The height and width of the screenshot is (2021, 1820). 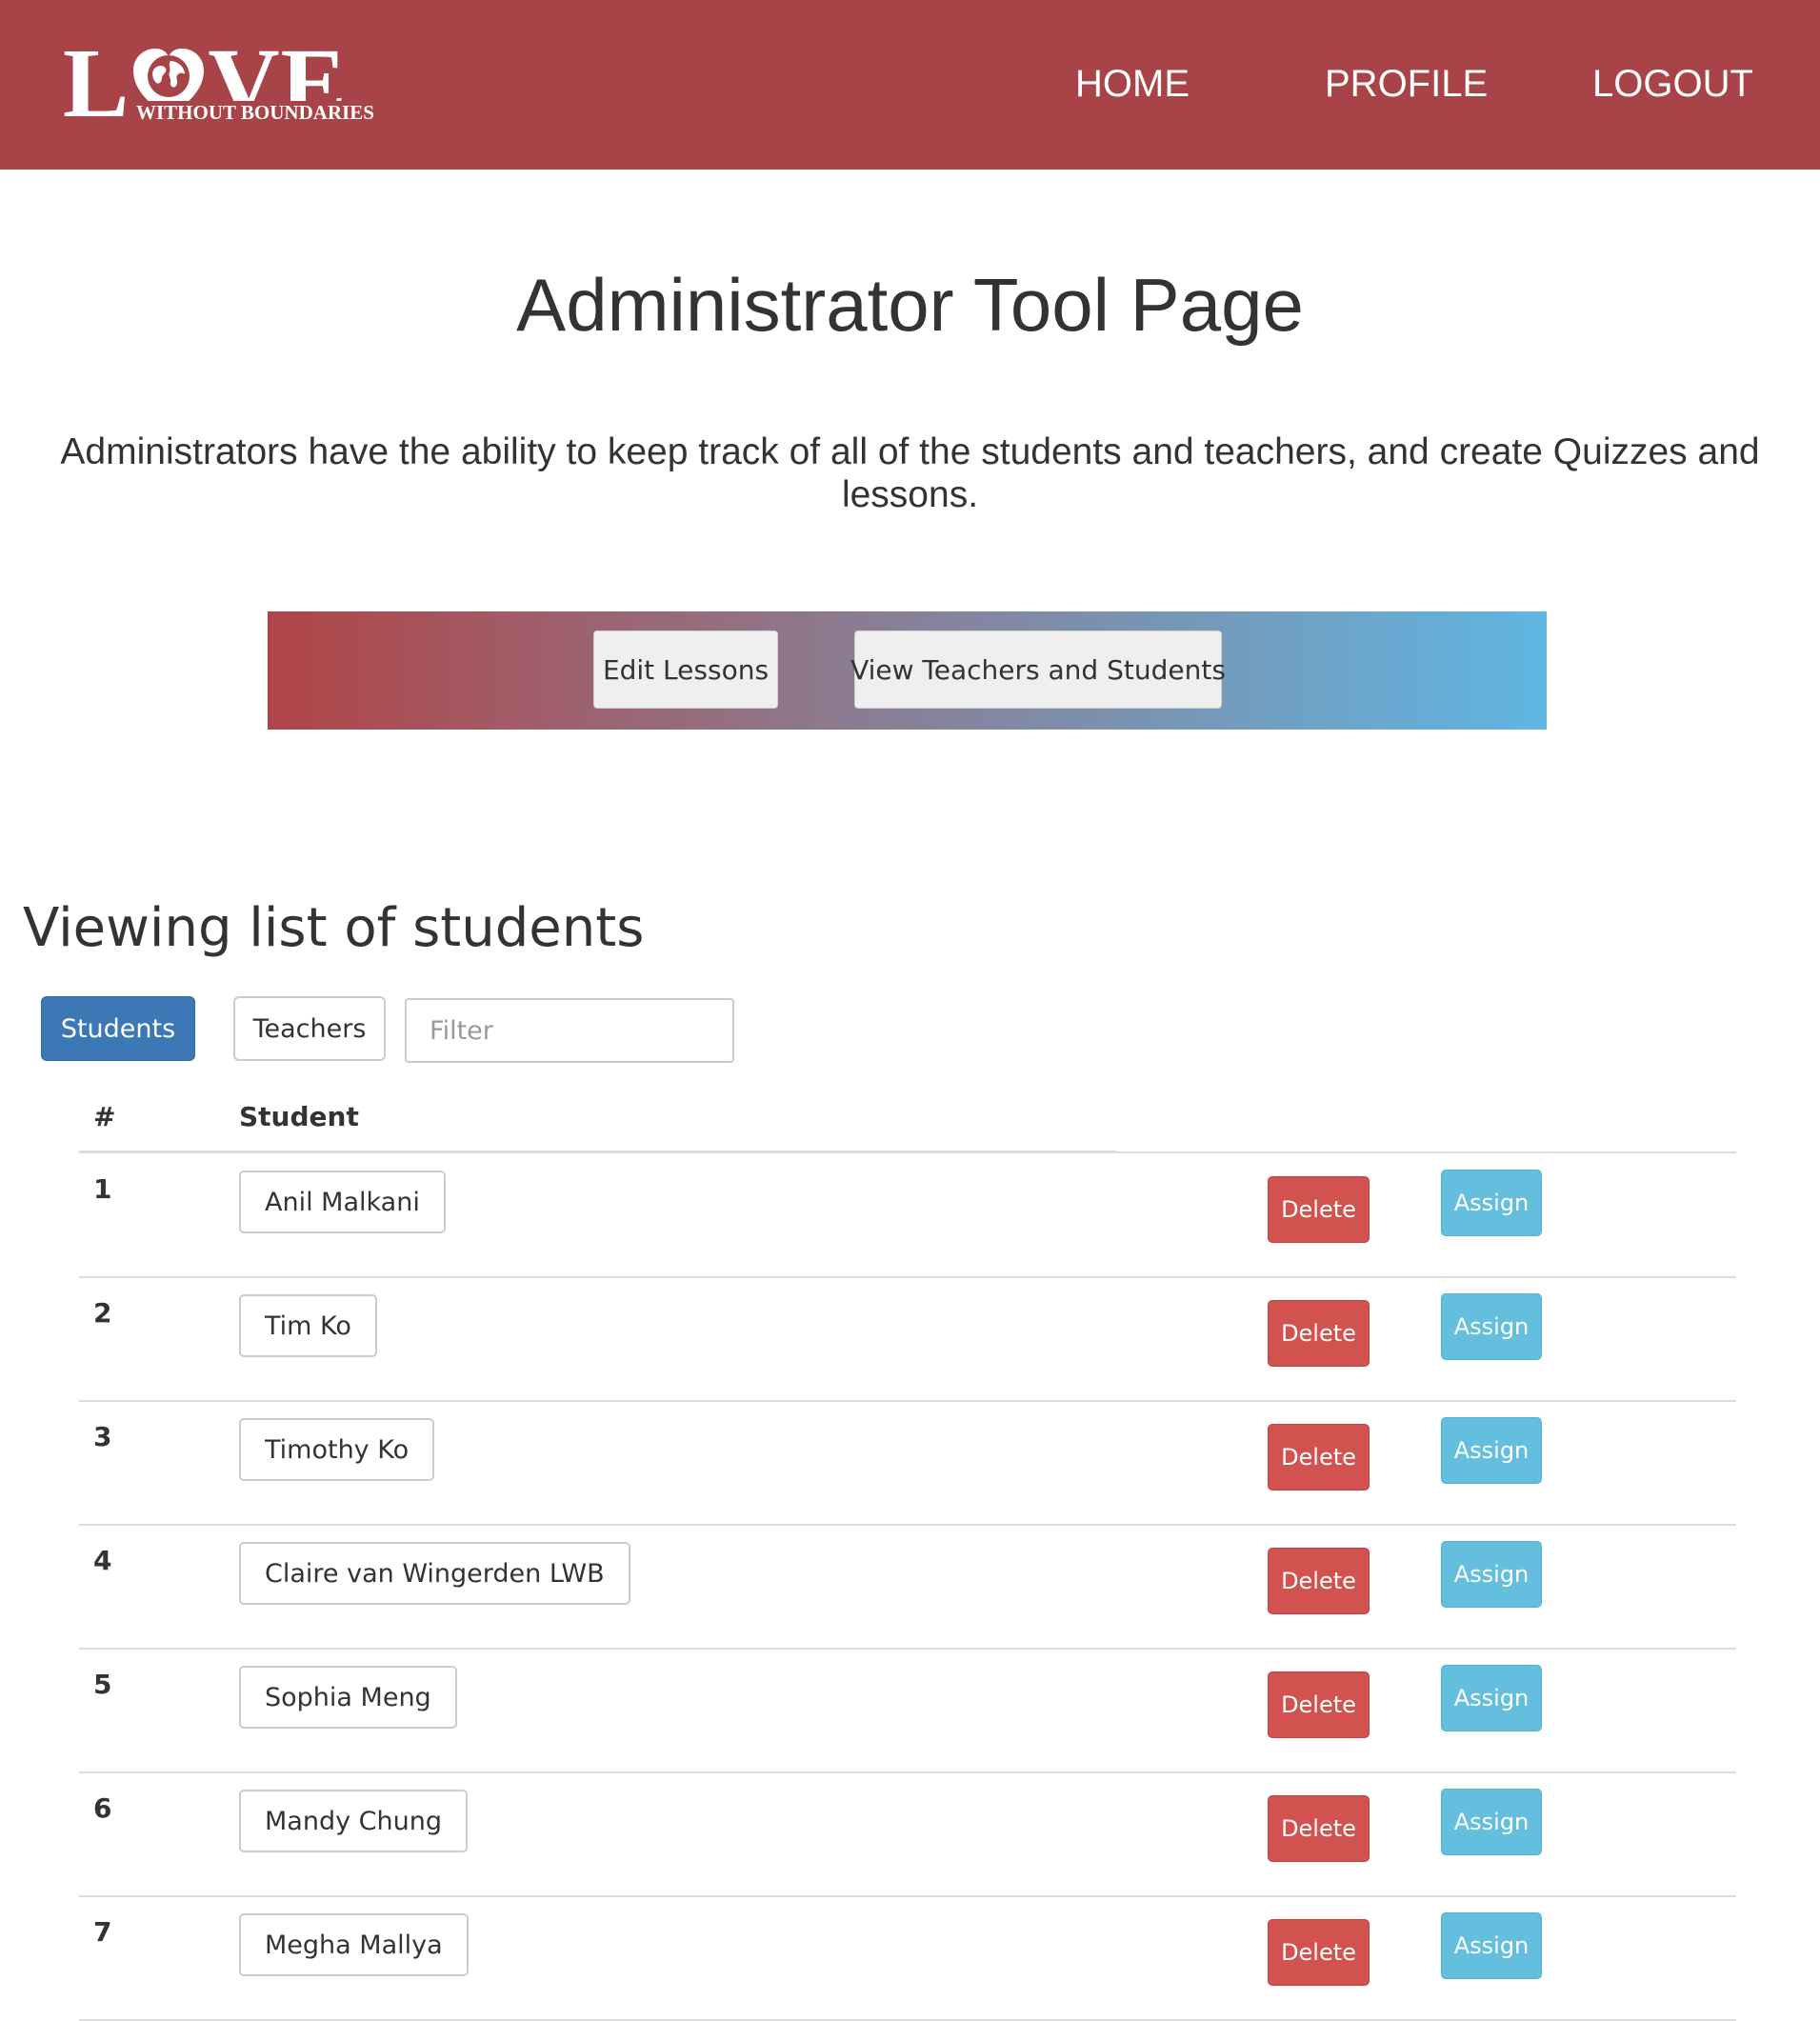 I want to click on nav-home-link: HOME, so click(x=1132, y=84).